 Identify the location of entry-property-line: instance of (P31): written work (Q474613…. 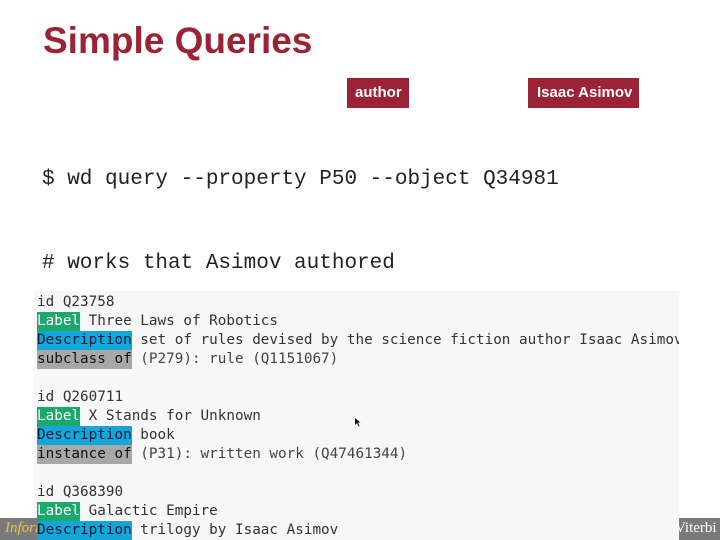
(222, 454).